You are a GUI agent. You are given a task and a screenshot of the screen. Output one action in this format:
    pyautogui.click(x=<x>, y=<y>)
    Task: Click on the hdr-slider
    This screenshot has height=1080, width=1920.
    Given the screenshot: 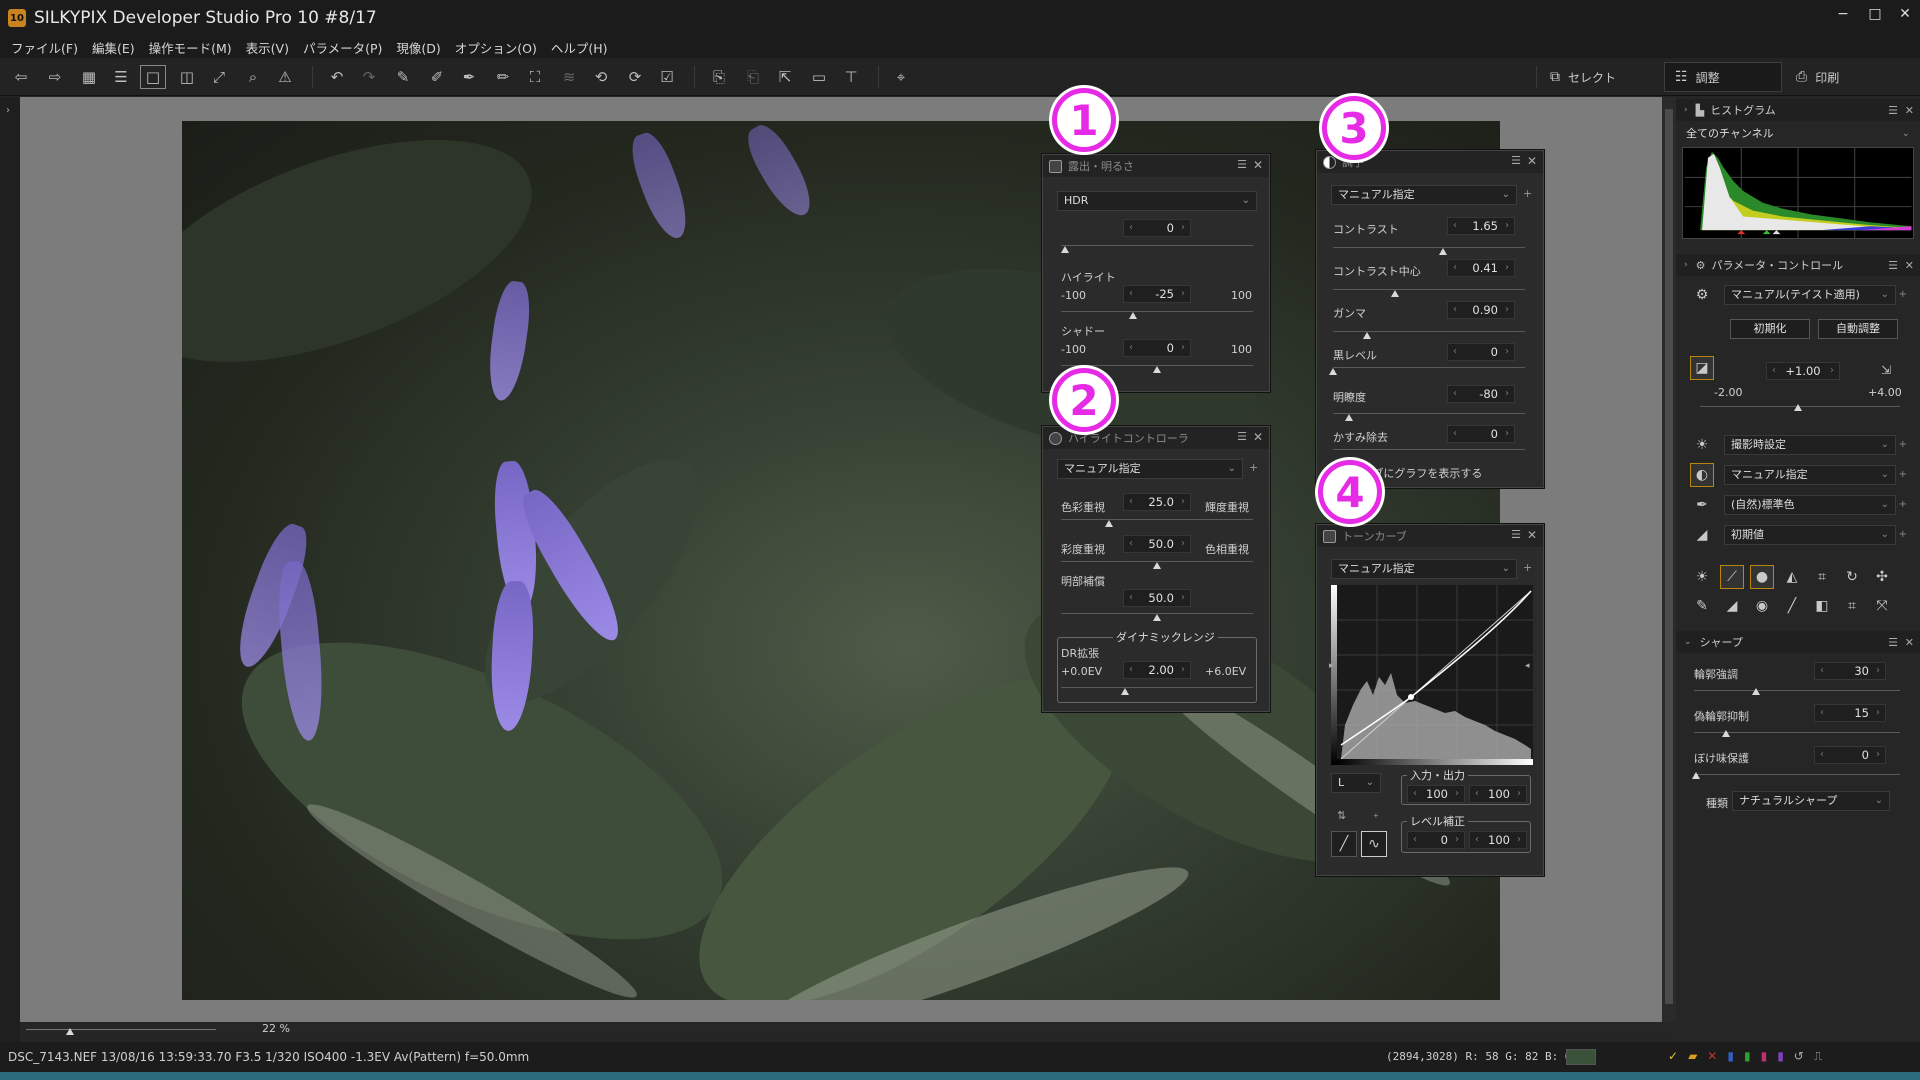 What is the action you would take?
    pyautogui.click(x=1157, y=245)
    